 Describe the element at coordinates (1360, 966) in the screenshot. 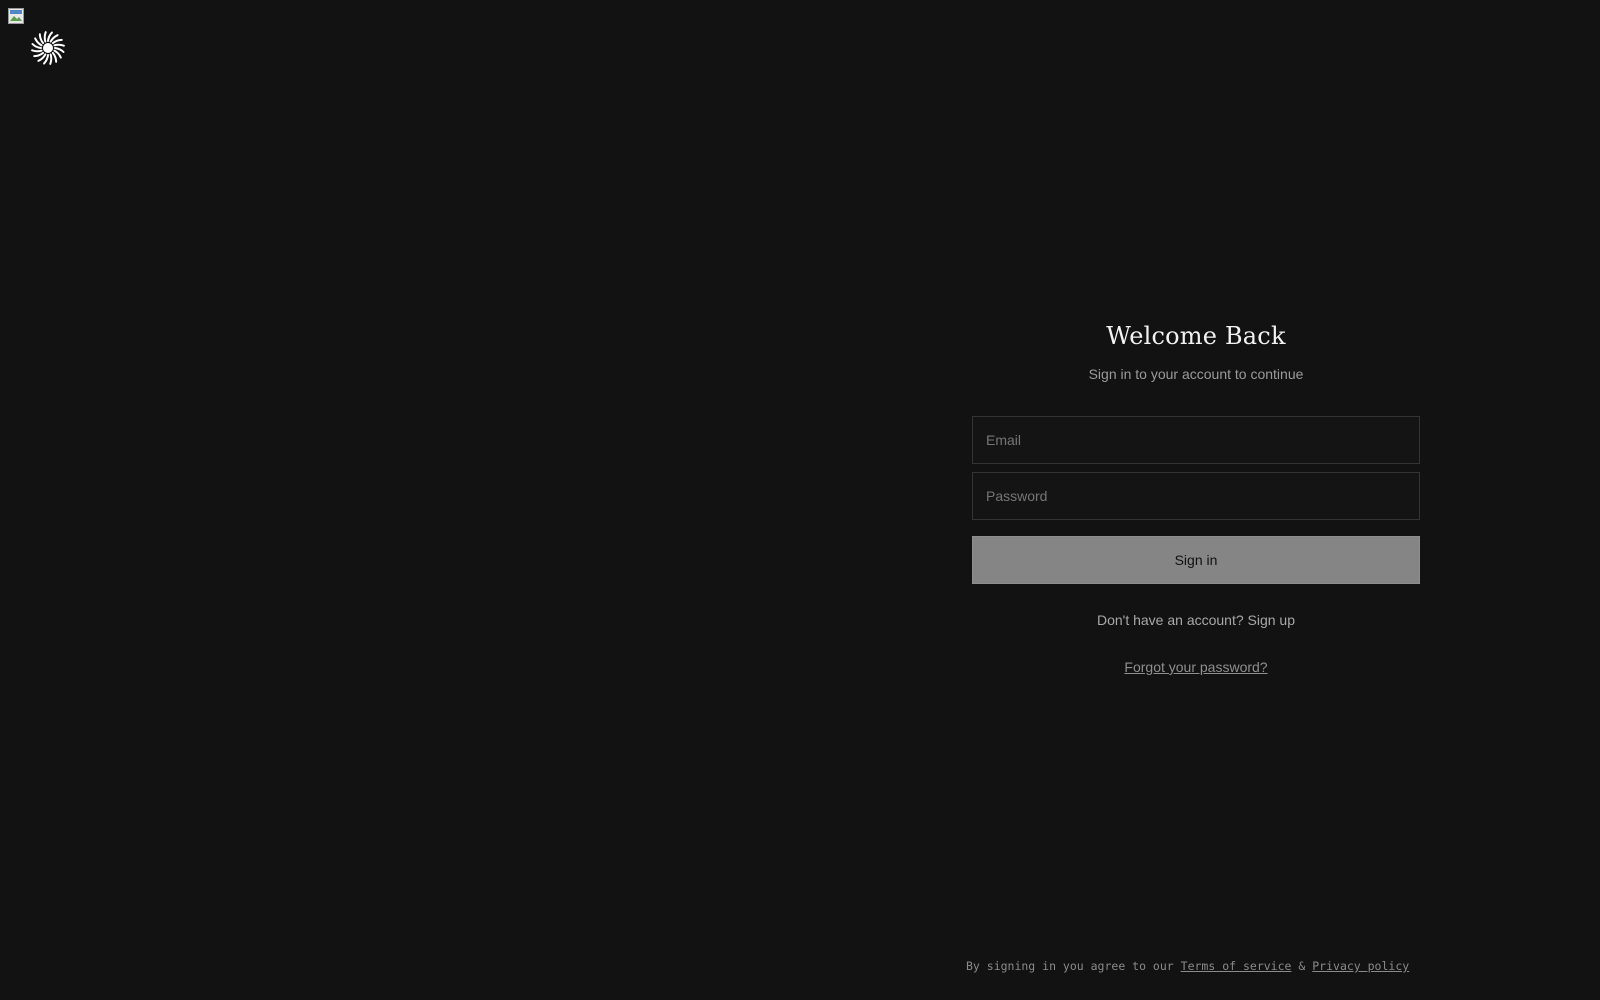

I see `privacy-link: Privacy policy` at that location.